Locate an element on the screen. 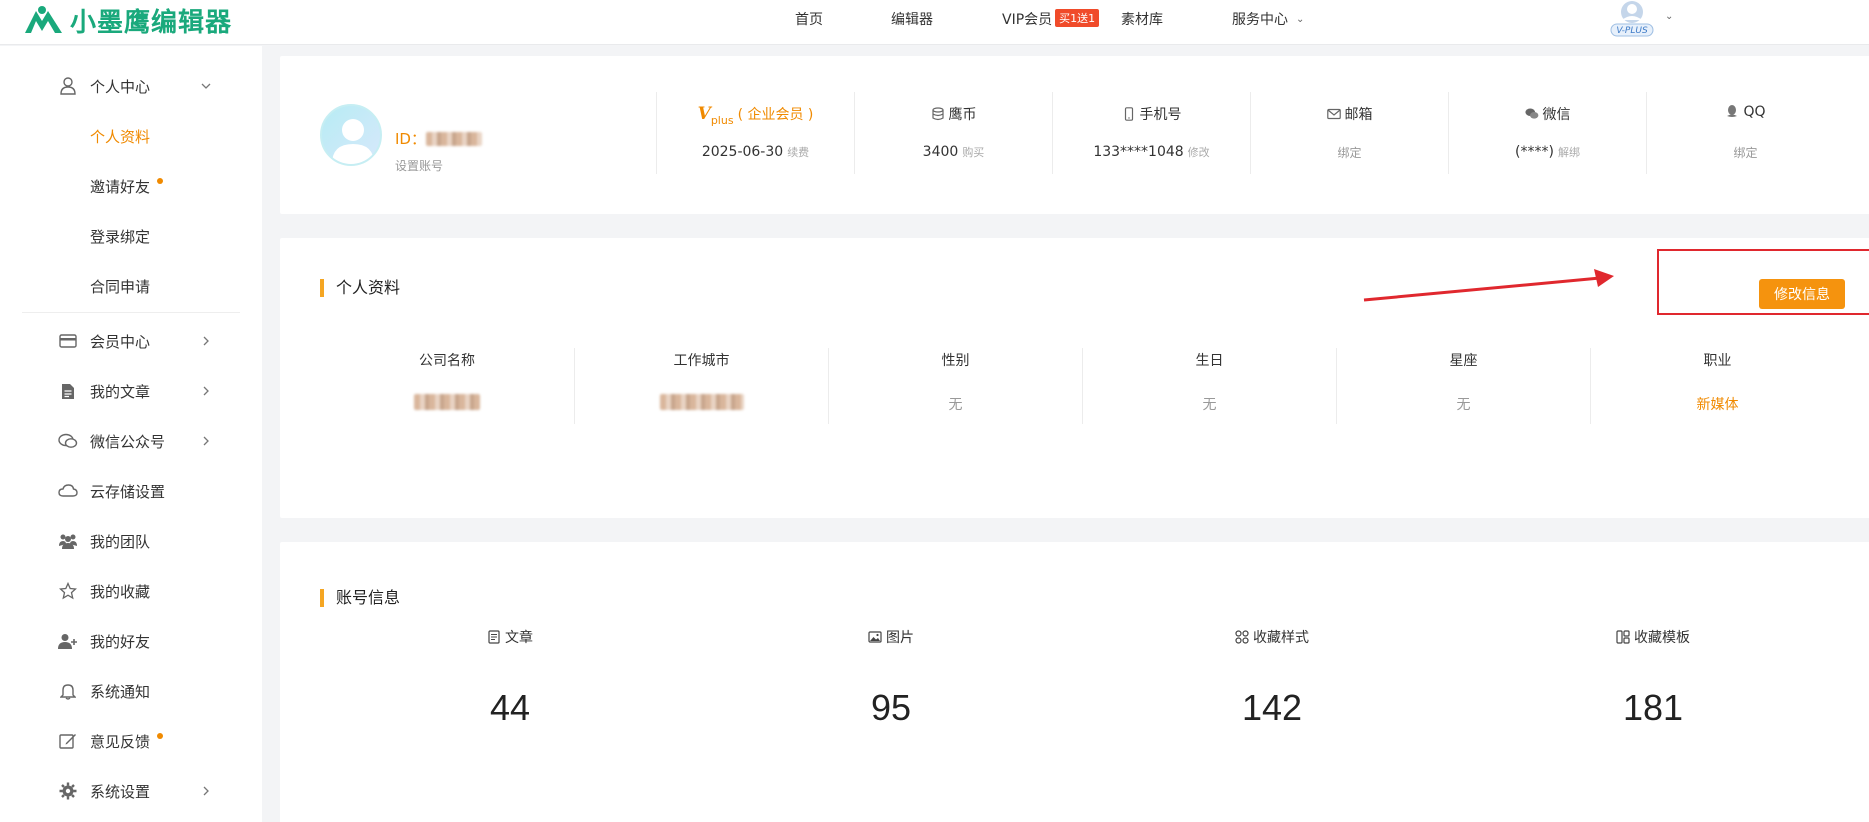  profile-field-occupation: 职业 新媒体 is located at coordinates (1717, 386).